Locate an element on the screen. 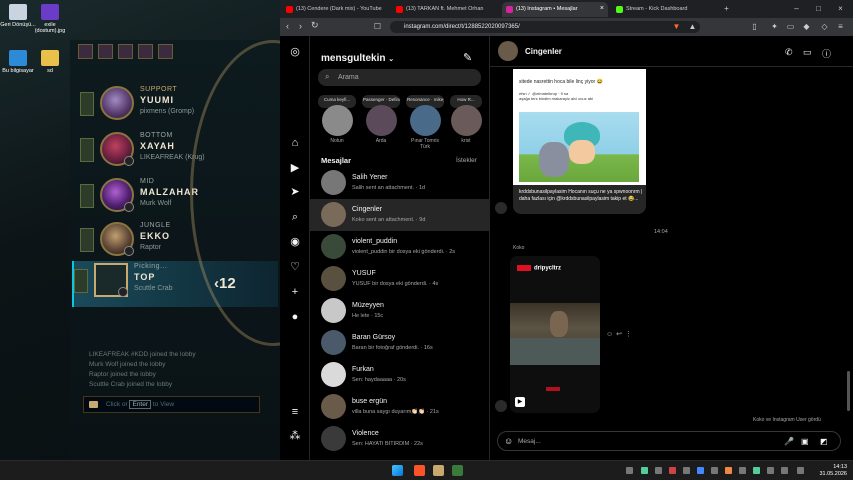 The height and width of the screenshot is (480, 853). rewards-icon: ▲ is located at coordinates (692, 26).